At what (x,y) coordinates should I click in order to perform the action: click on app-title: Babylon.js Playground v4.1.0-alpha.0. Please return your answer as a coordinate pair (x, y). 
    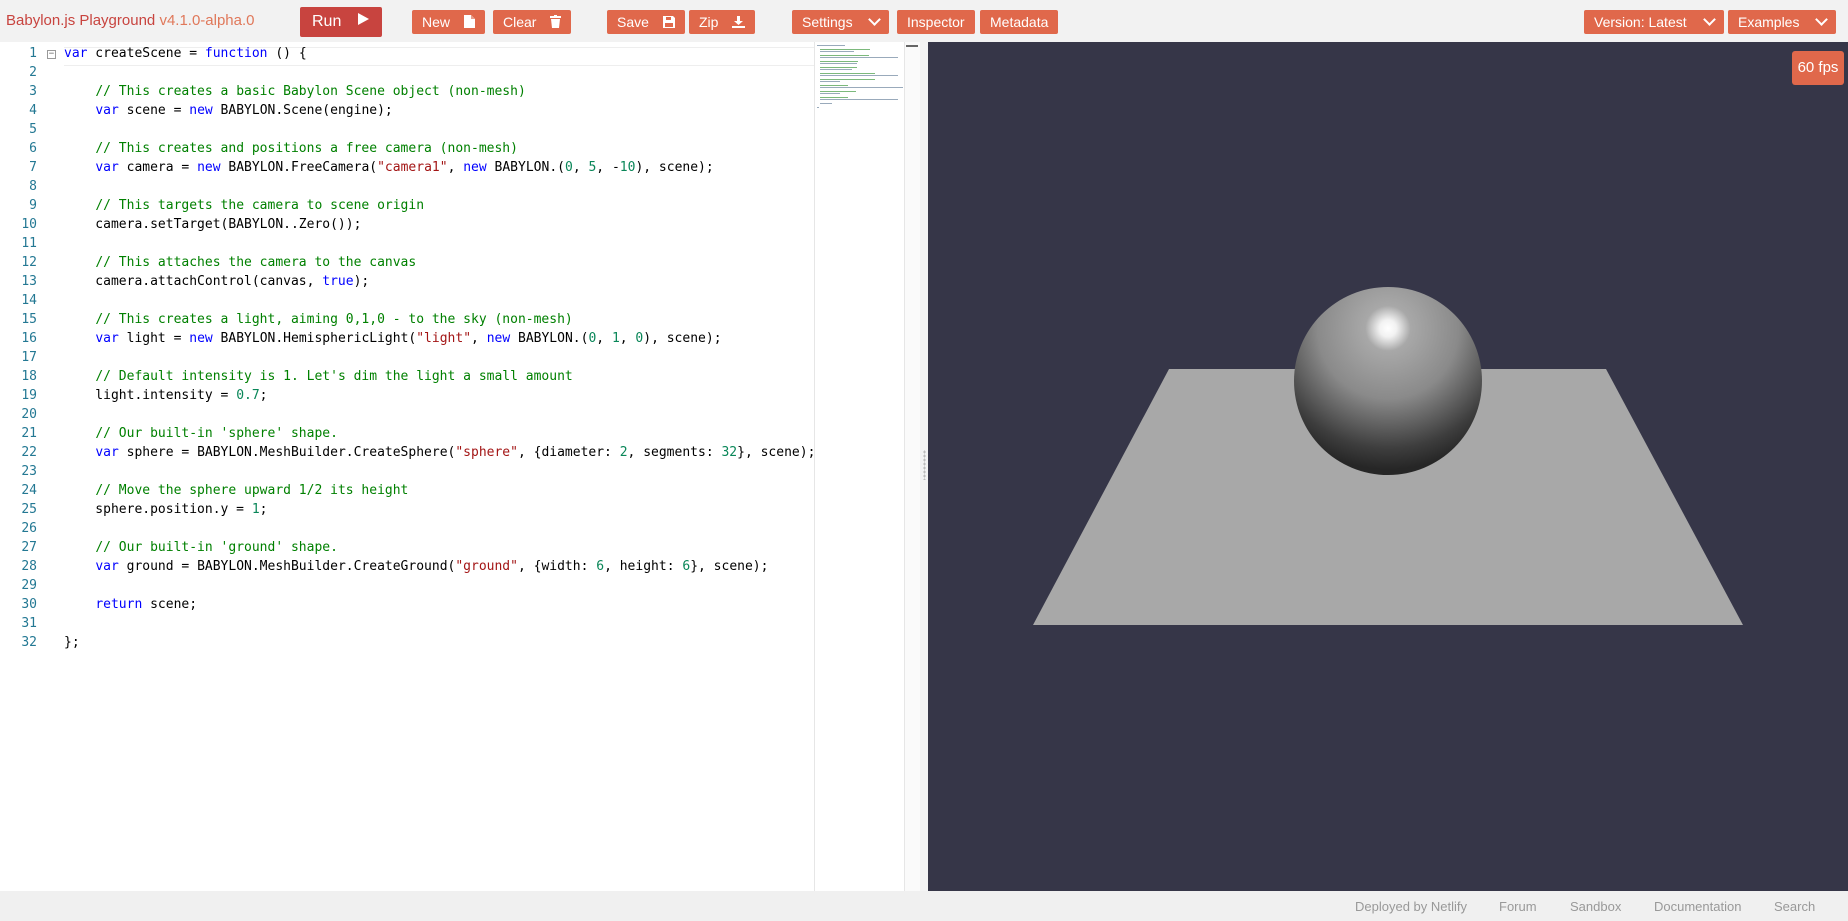
    Looking at the image, I should click on (130, 20).